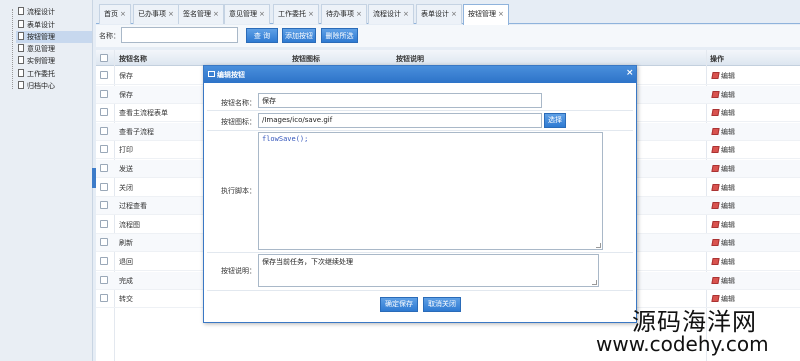 Image resolution: width=800 pixels, height=361 pixels. Describe the element at coordinates (442, 304) in the screenshot. I see `cancel-close-button: 取消关闭` at that location.